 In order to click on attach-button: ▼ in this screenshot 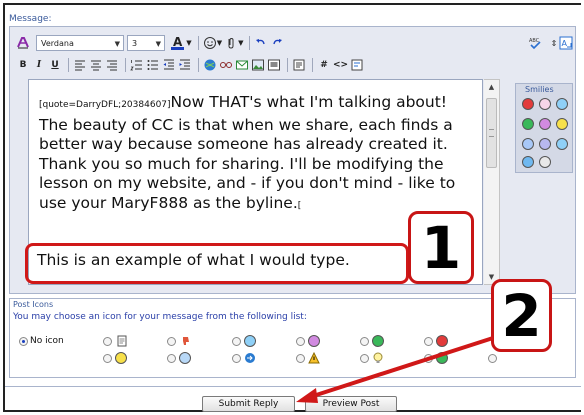, I will do `click(233, 43)`.